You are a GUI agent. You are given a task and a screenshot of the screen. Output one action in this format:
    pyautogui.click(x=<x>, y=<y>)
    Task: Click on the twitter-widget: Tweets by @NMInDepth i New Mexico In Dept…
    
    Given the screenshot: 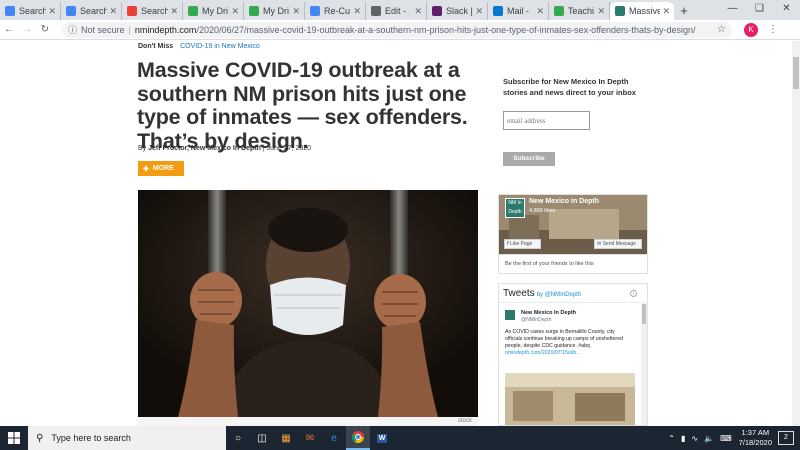 What is the action you would take?
    pyautogui.click(x=573, y=354)
    